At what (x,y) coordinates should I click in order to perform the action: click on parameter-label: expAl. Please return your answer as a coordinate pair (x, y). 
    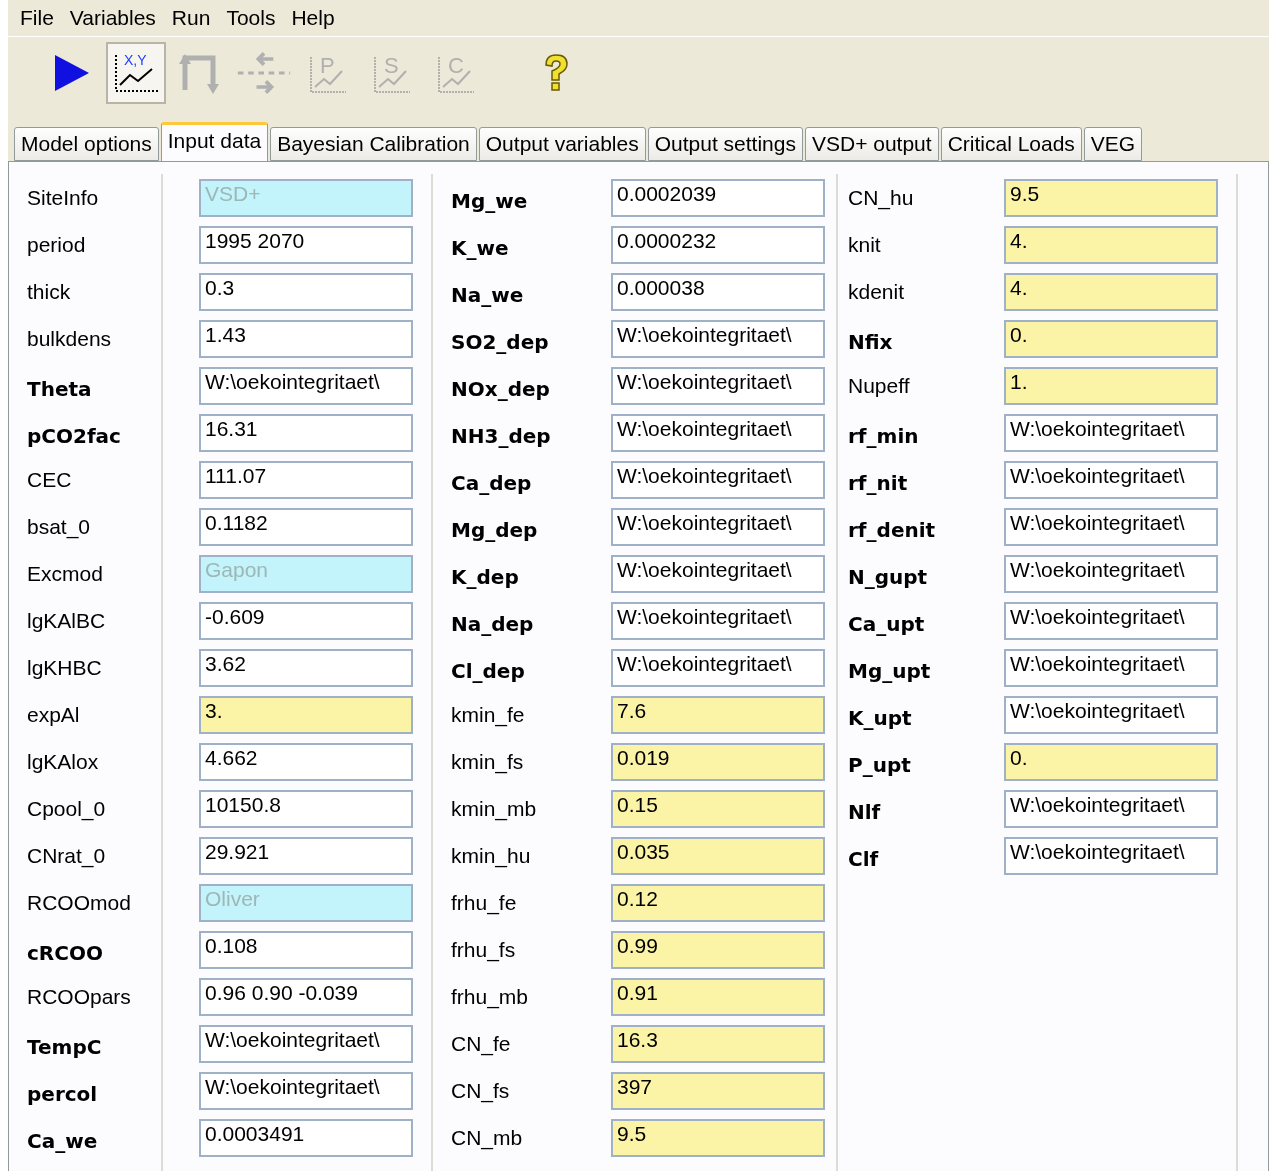
    Looking at the image, I should click on (54, 714).